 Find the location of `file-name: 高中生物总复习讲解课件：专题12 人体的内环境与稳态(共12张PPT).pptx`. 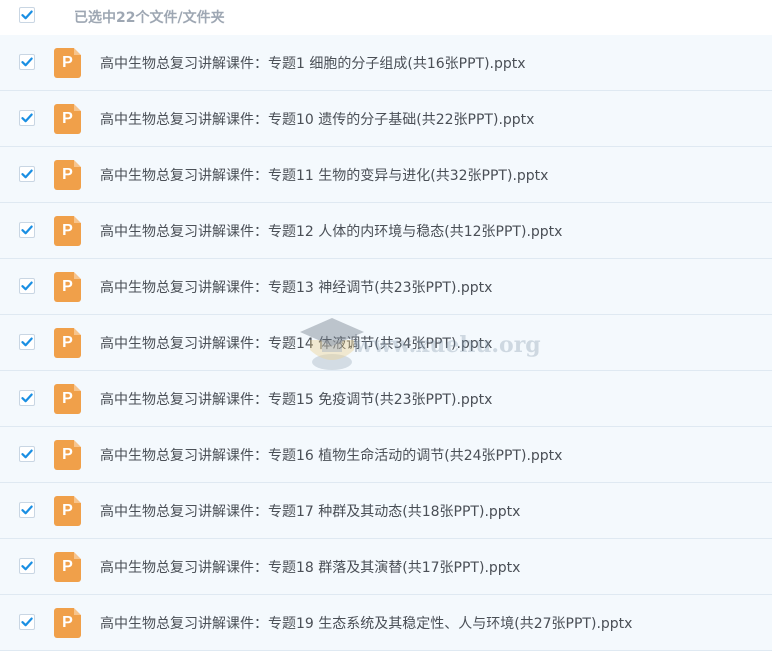

file-name: 高中生物总复习讲解课件：专题12 人体的内环境与稳态(共12张PPT).pptx is located at coordinates (331, 231).